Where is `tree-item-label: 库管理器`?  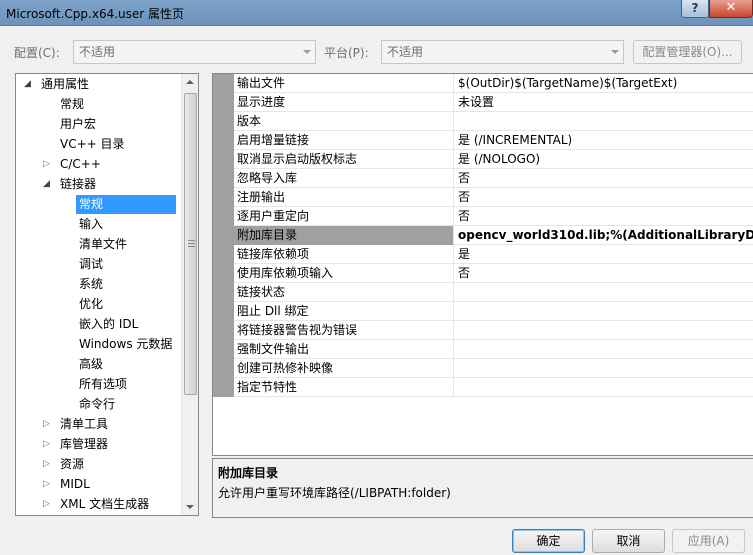 tree-item-label: 库管理器 is located at coordinates (84, 444).